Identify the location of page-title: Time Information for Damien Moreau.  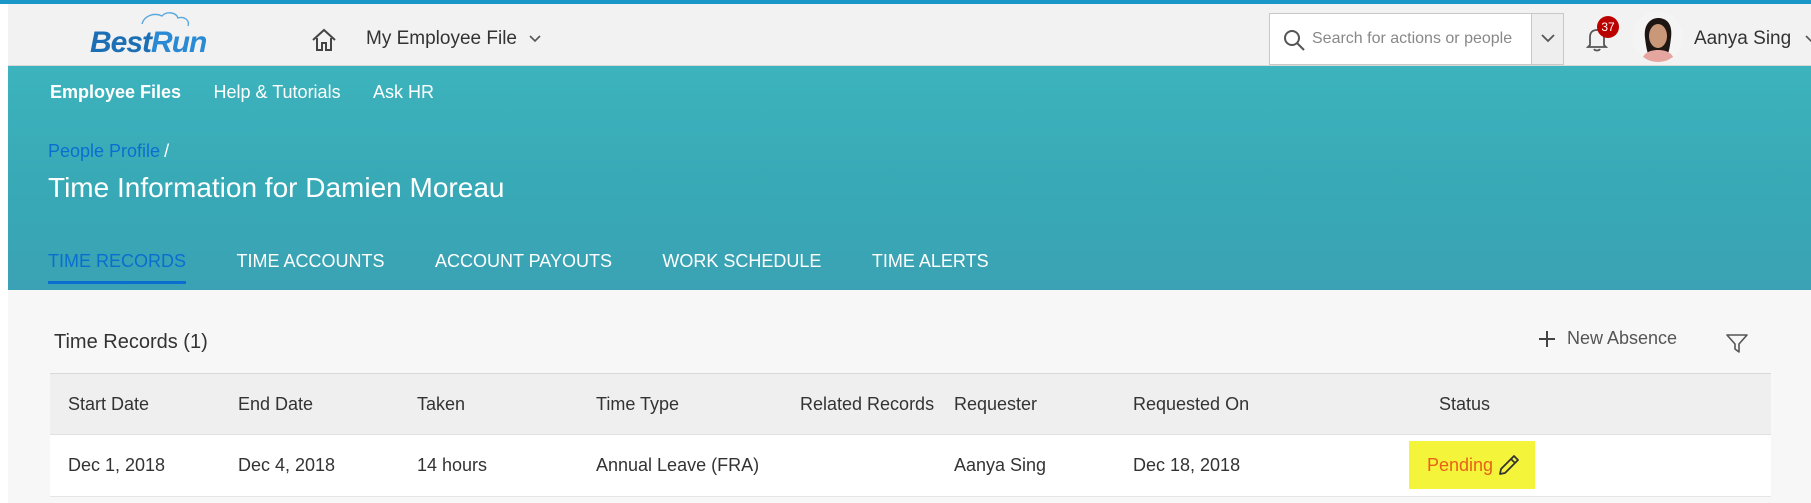
(276, 187).